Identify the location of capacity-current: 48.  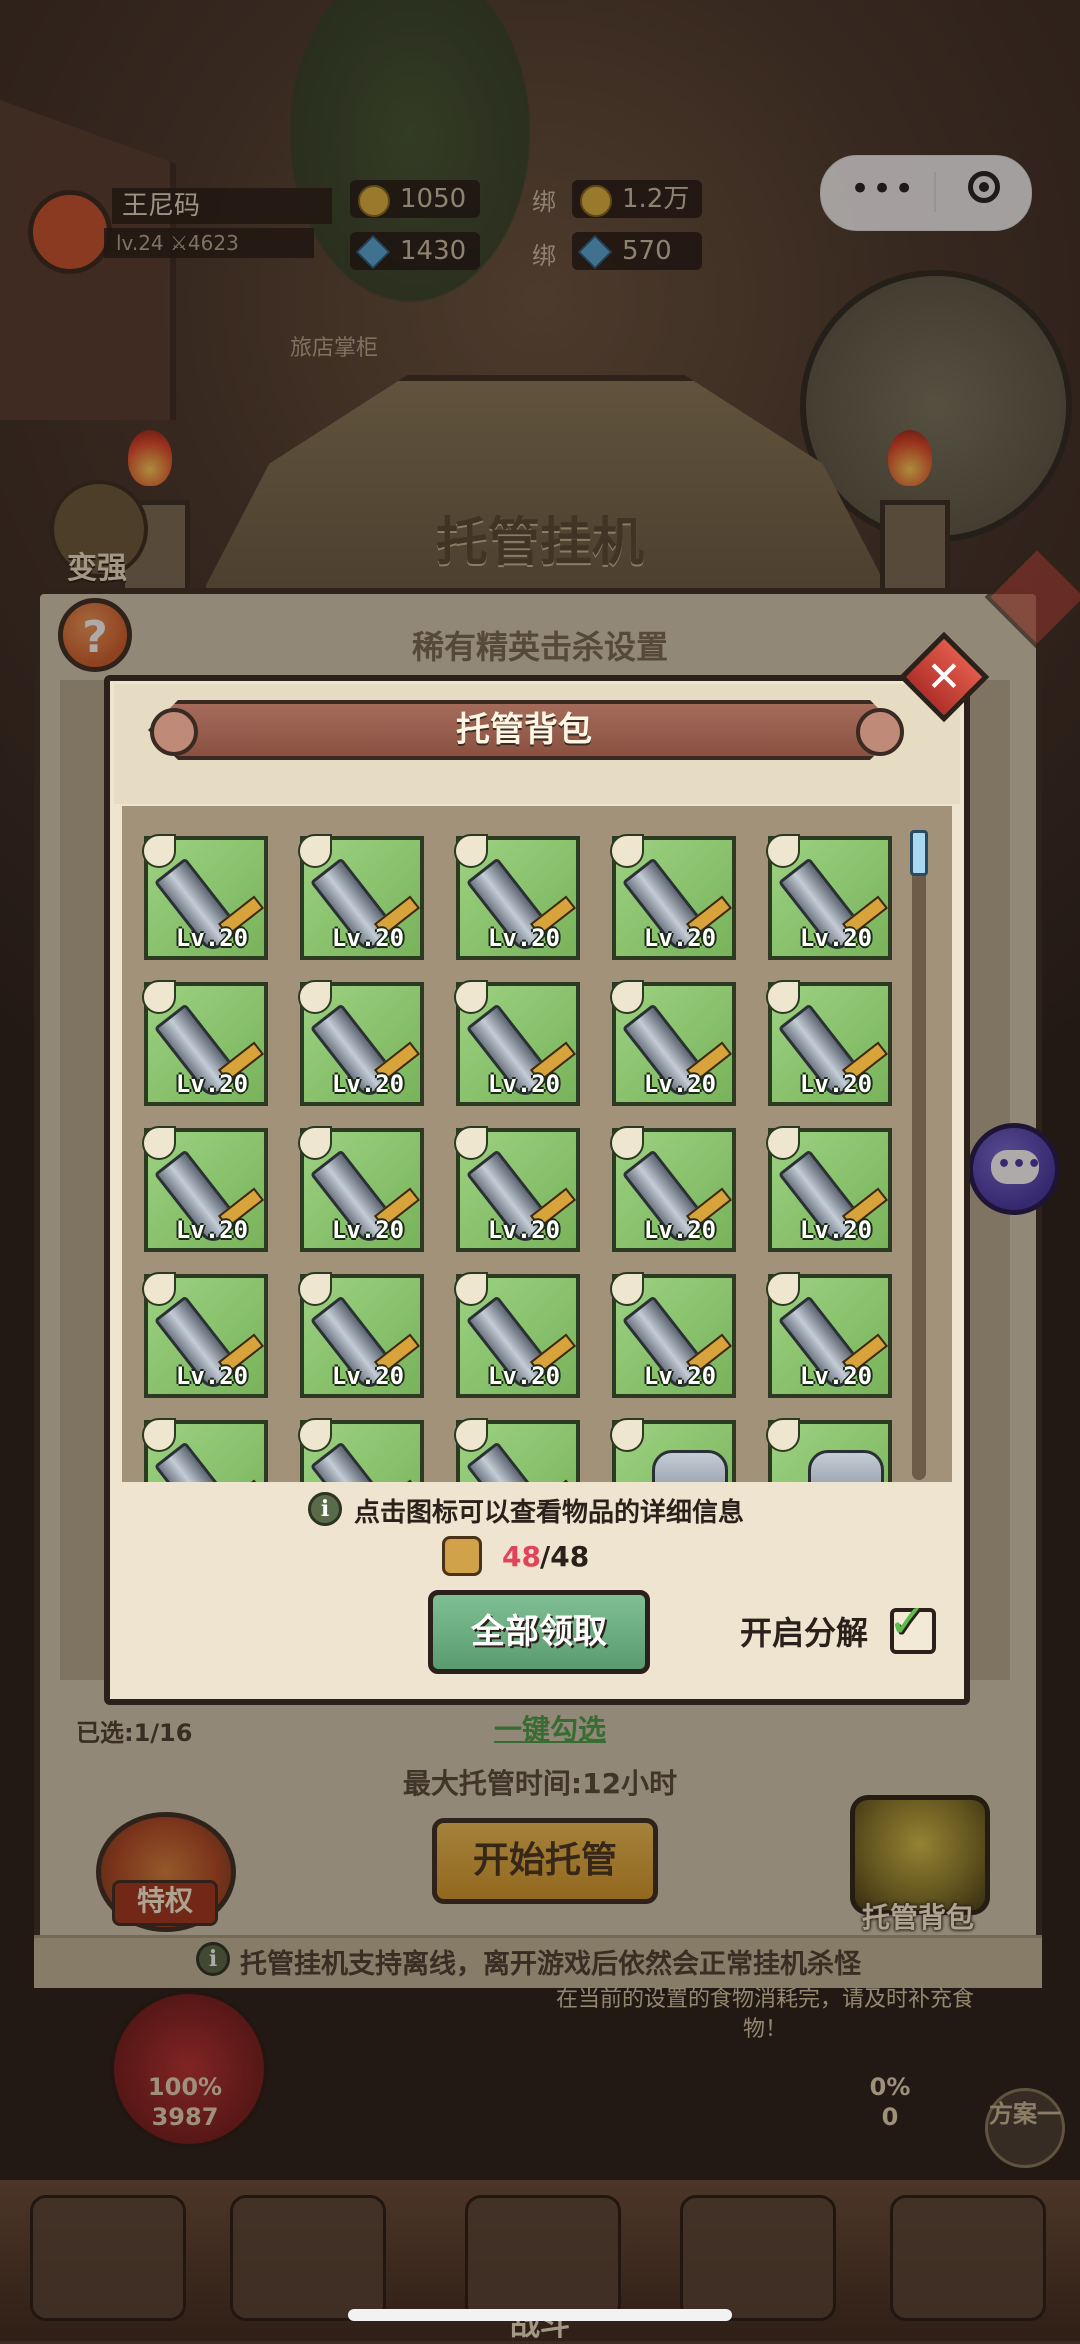
(521, 1556).